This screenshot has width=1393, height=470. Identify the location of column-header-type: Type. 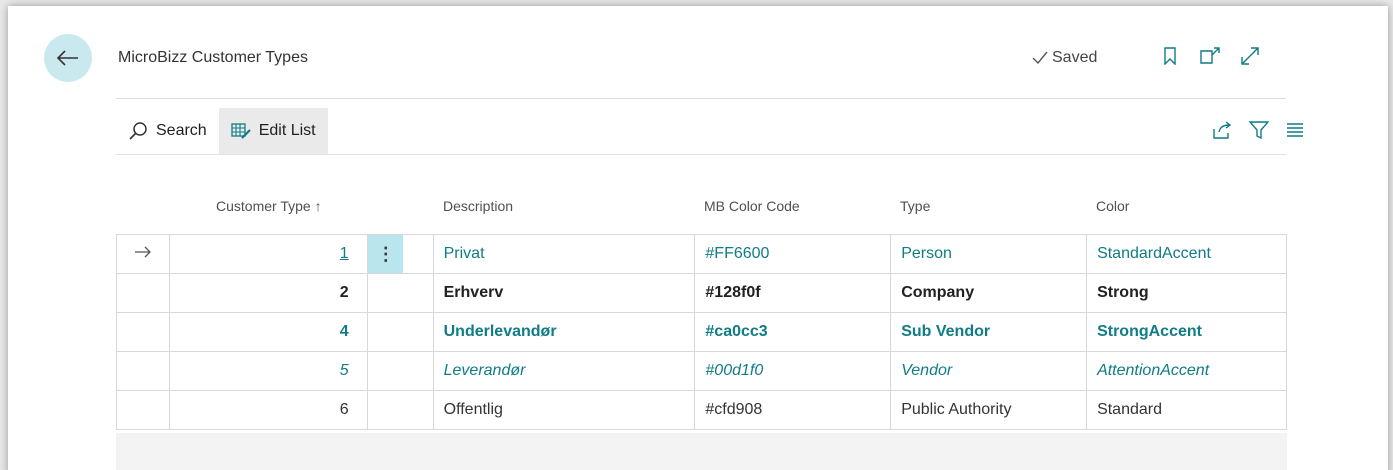
(915, 206).